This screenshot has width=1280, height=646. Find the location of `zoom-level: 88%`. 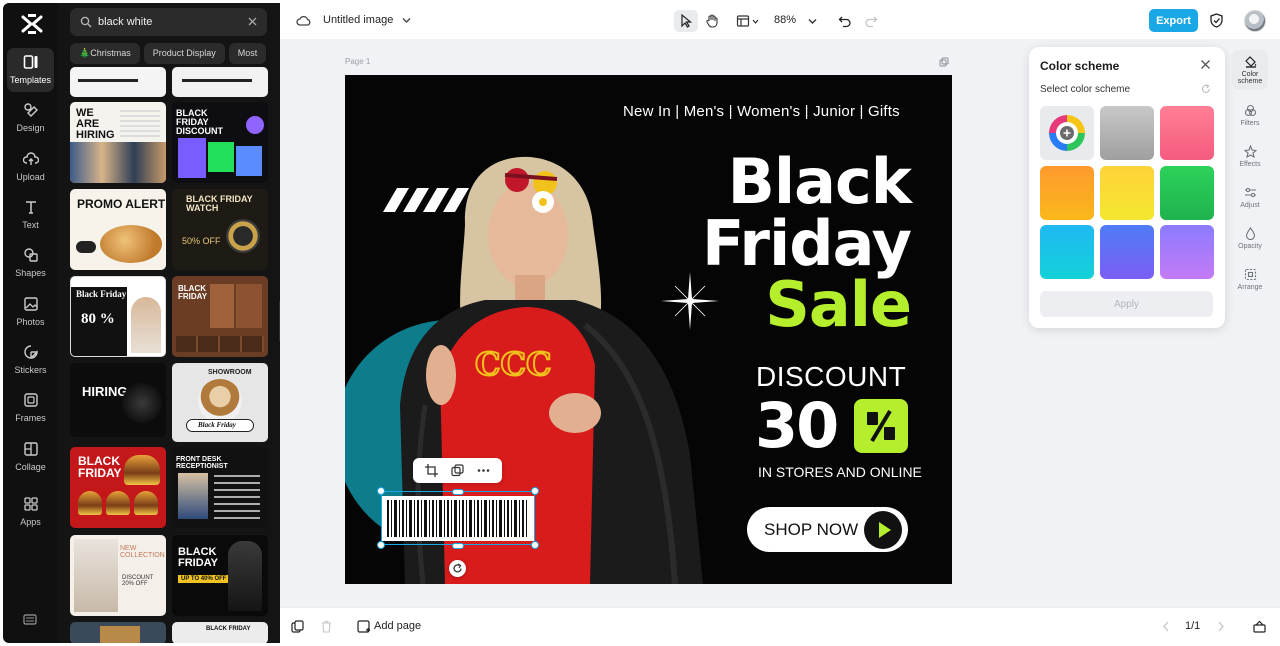

zoom-level: 88% is located at coordinates (785, 20).